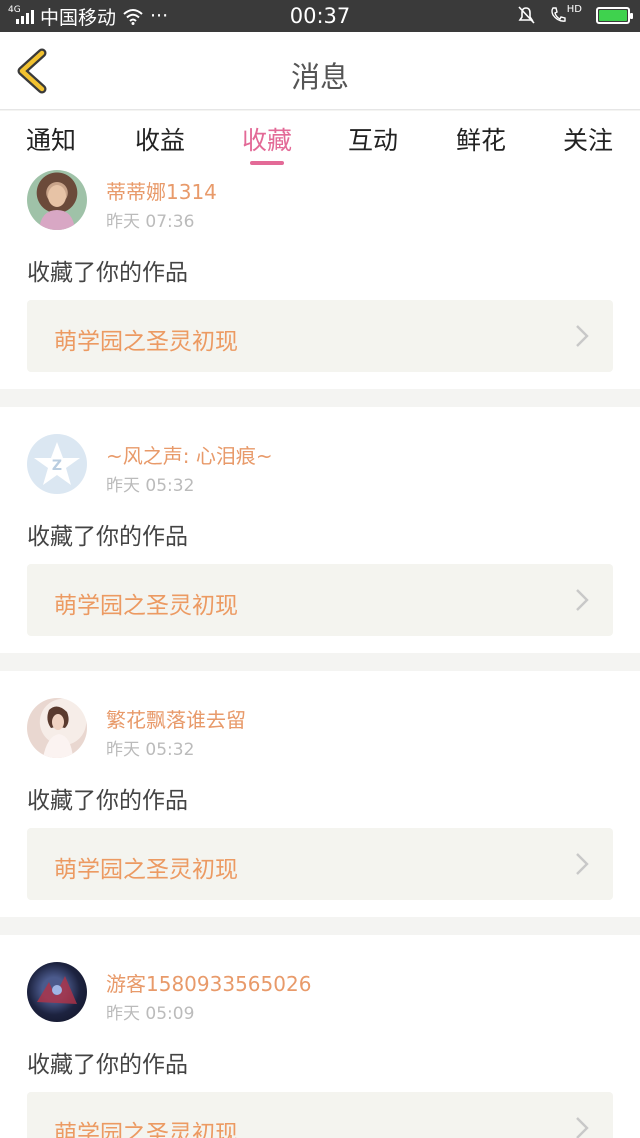  Describe the element at coordinates (373, 139) in the screenshot. I see `tab-interactions: 互动` at that location.